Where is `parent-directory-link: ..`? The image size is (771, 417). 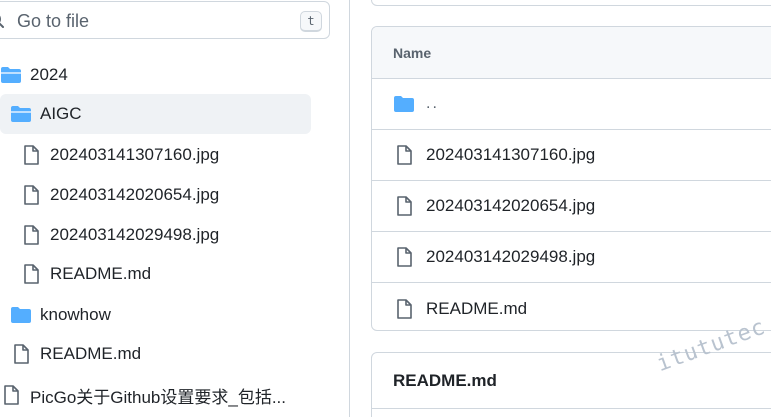
parent-directory-link: .. is located at coordinates (432, 104).